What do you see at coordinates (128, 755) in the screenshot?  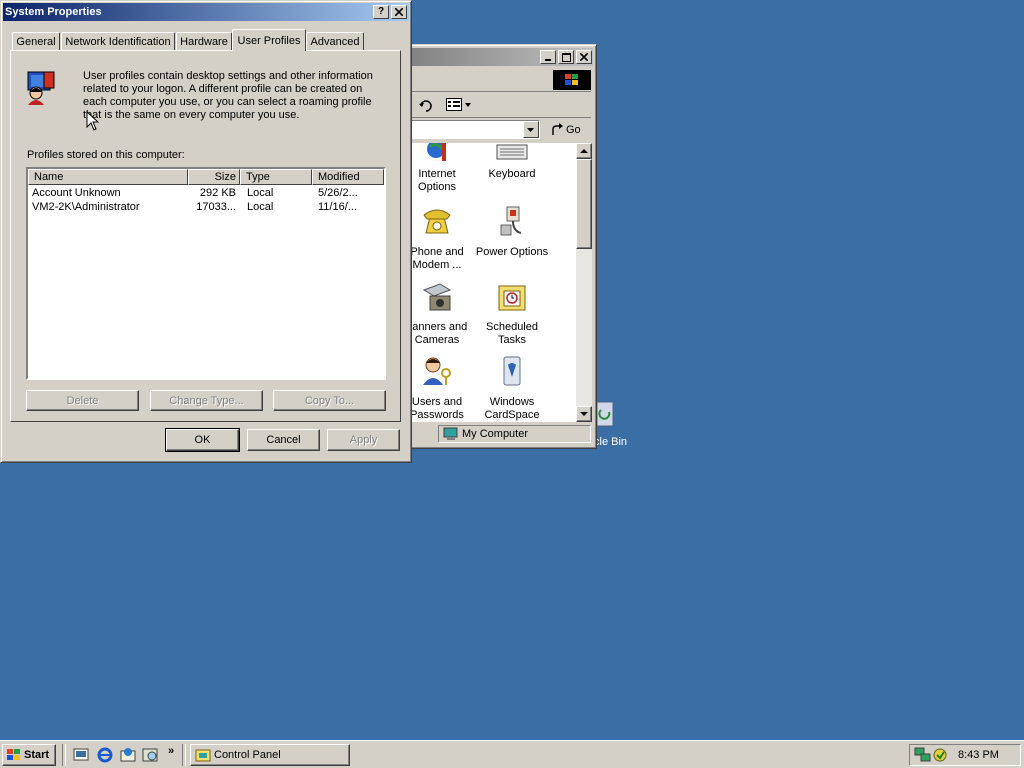 I see `outlook-express-icon` at bounding box center [128, 755].